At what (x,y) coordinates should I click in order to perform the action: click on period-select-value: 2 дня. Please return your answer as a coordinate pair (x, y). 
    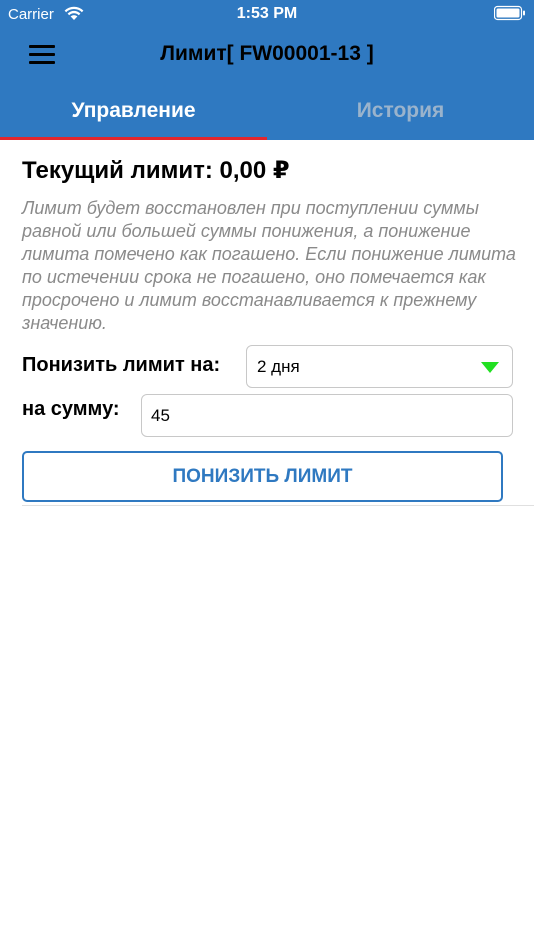
    Looking at the image, I should click on (278, 366).